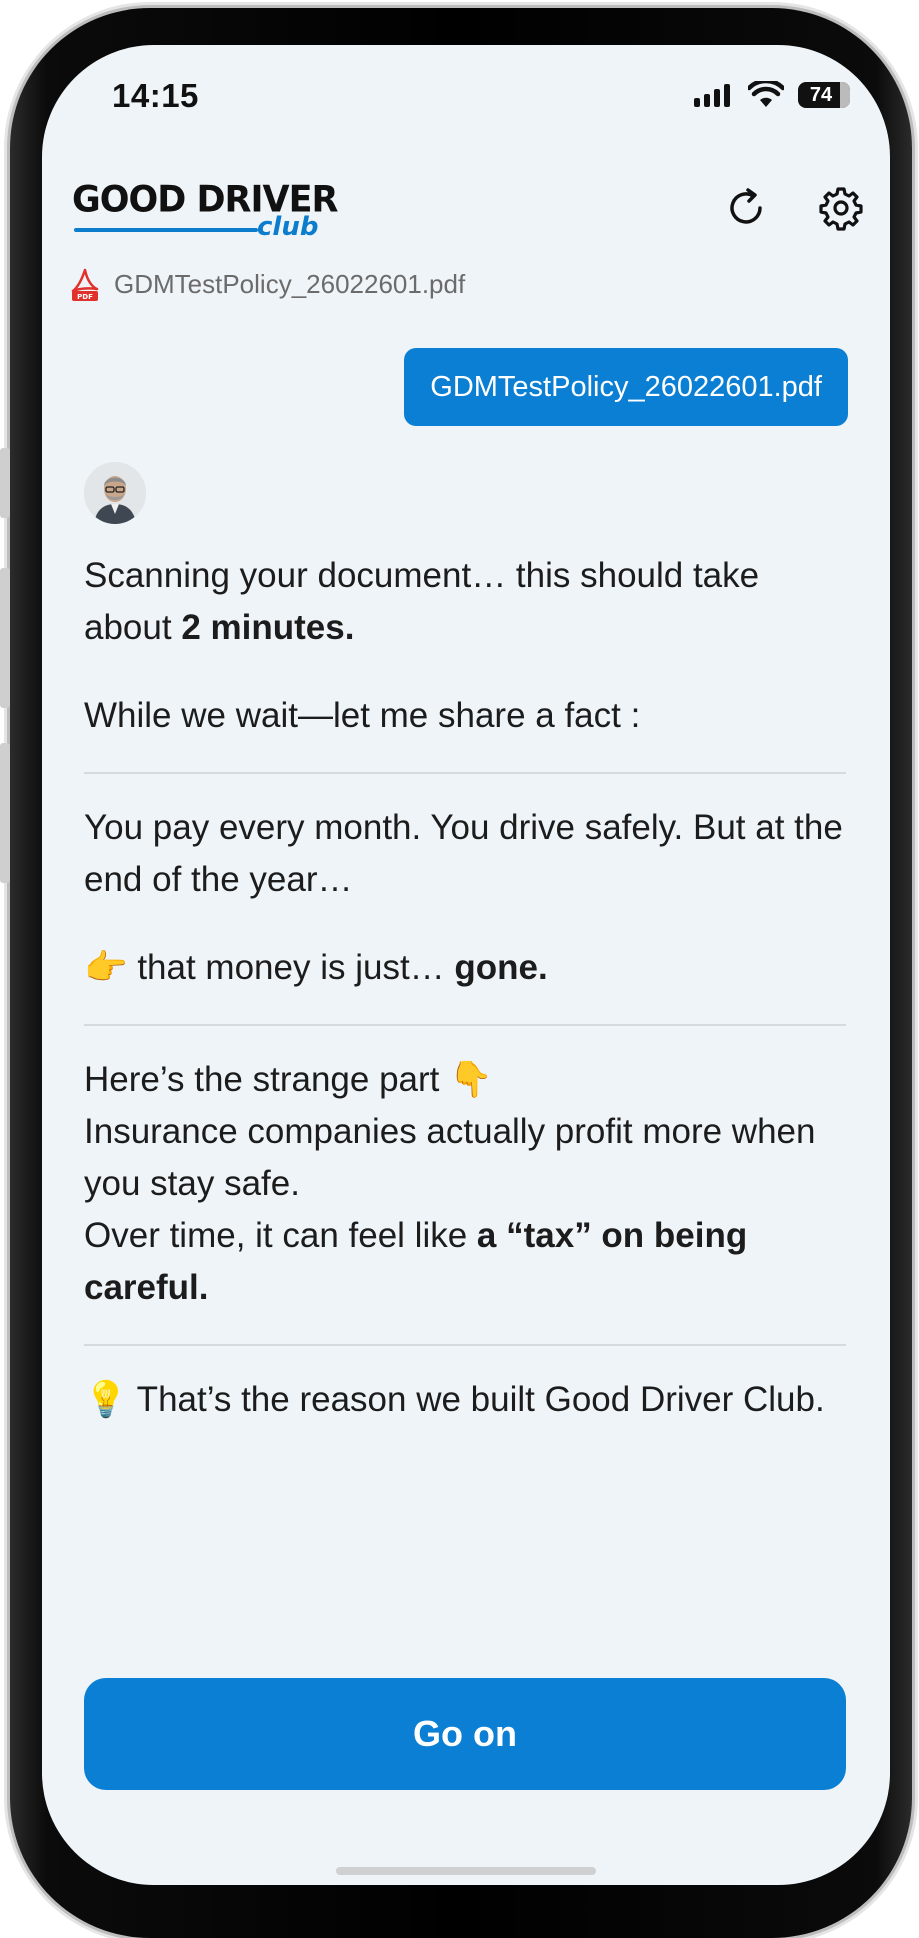  What do you see at coordinates (466, 1871) in the screenshot?
I see `home-indicator` at bounding box center [466, 1871].